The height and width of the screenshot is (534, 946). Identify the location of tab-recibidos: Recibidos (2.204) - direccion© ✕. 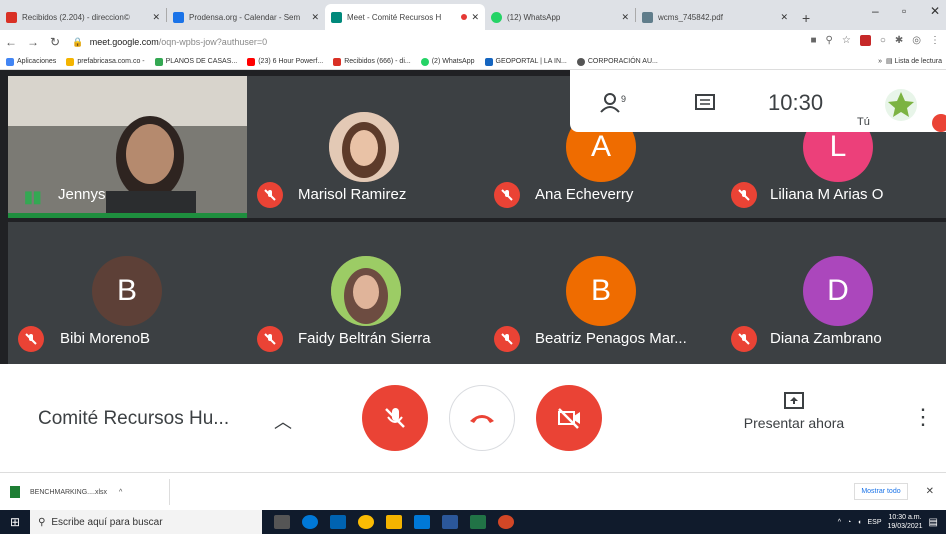
(83, 17).